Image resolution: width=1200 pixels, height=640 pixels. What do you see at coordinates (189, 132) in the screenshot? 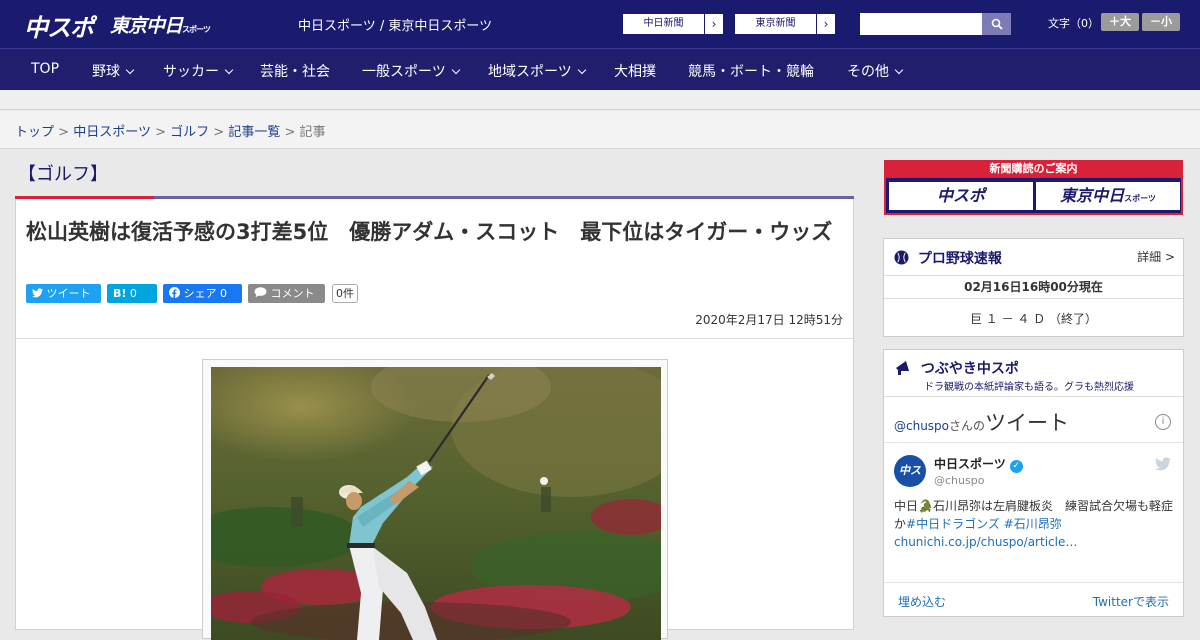
I see `breadcrumb-golf: ゴルフ` at bounding box center [189, 132].